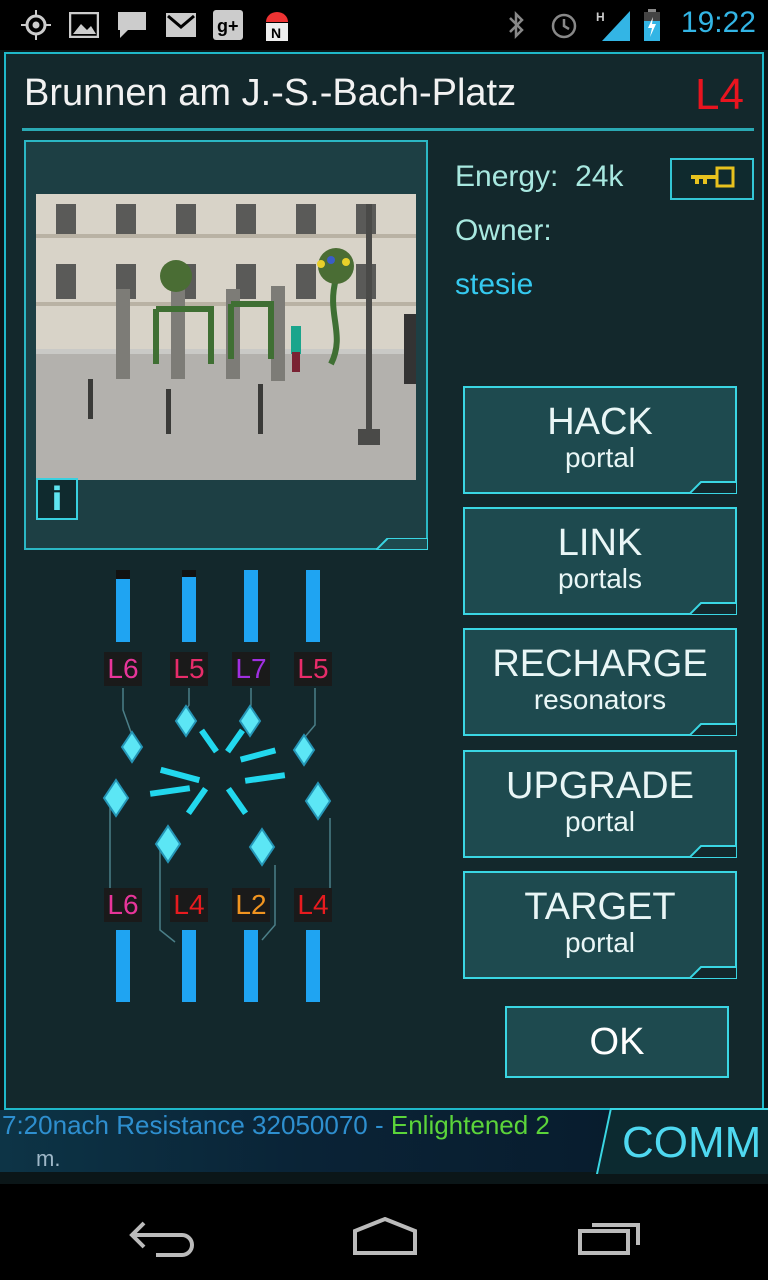 This screenshot has height=1280, width=768. I want to click on energy-value: 24k, so click(599, 176).